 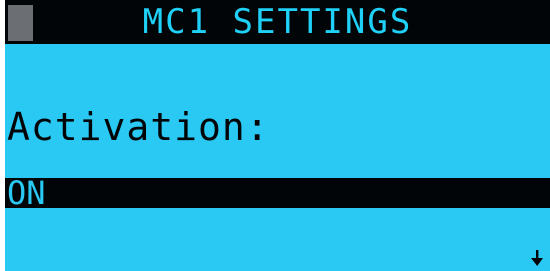 I want to click on activation-value: ON, so click(x=26, y=193).